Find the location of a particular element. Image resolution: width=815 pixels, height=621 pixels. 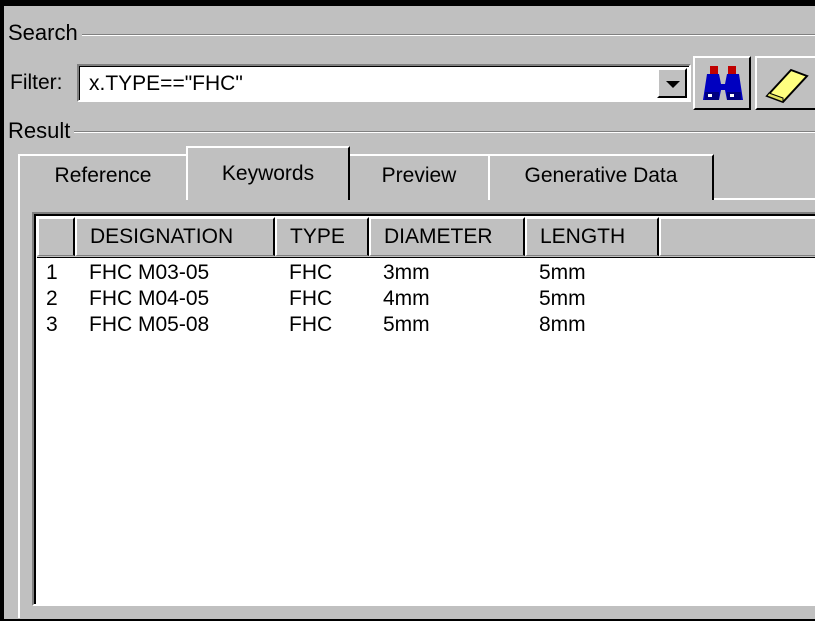

table-row: 2 FHC M04-05 FHC 4mm 5mm is located at coordinates (426, 299).